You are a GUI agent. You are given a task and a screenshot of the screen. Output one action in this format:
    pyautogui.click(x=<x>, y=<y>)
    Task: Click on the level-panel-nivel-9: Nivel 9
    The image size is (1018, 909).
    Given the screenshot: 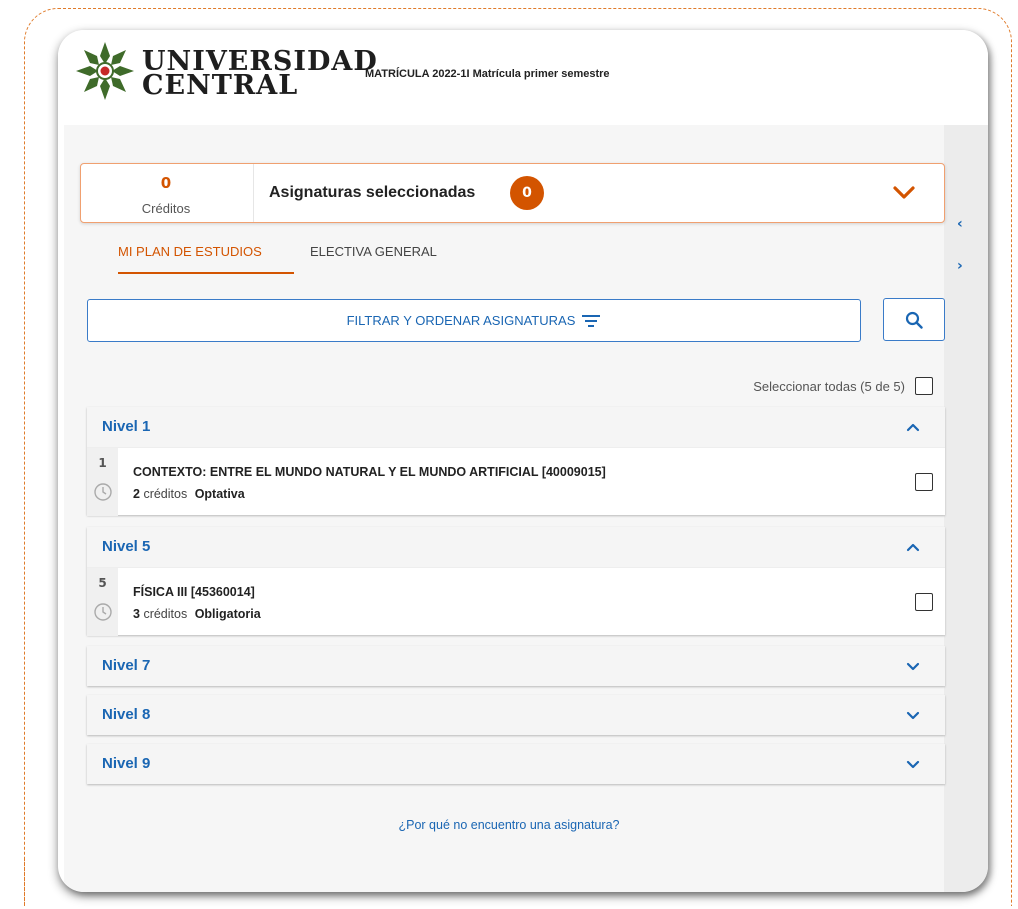 What is the action you would take?
    pyautogui.click(x=516, y=764)
    